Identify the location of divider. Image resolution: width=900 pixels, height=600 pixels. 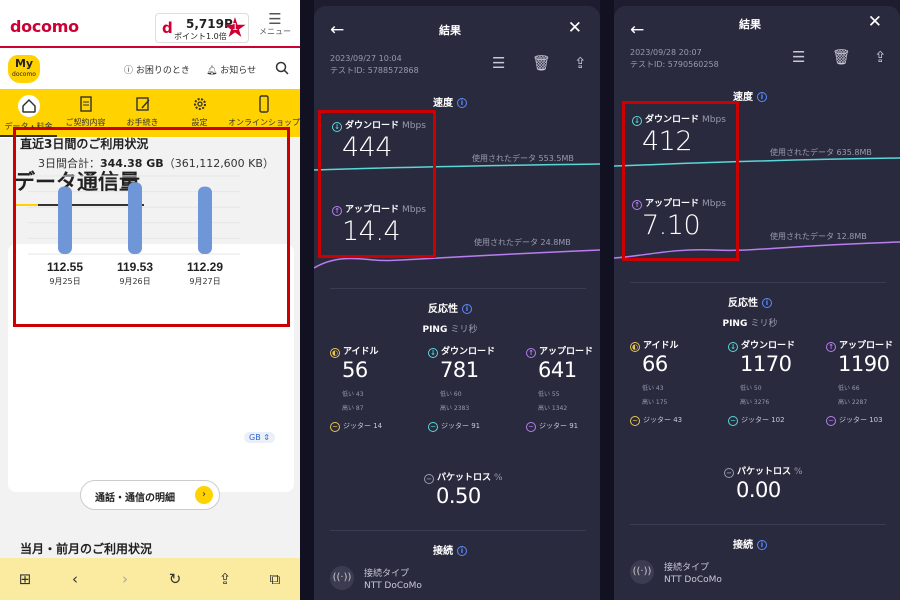
(758, 282).